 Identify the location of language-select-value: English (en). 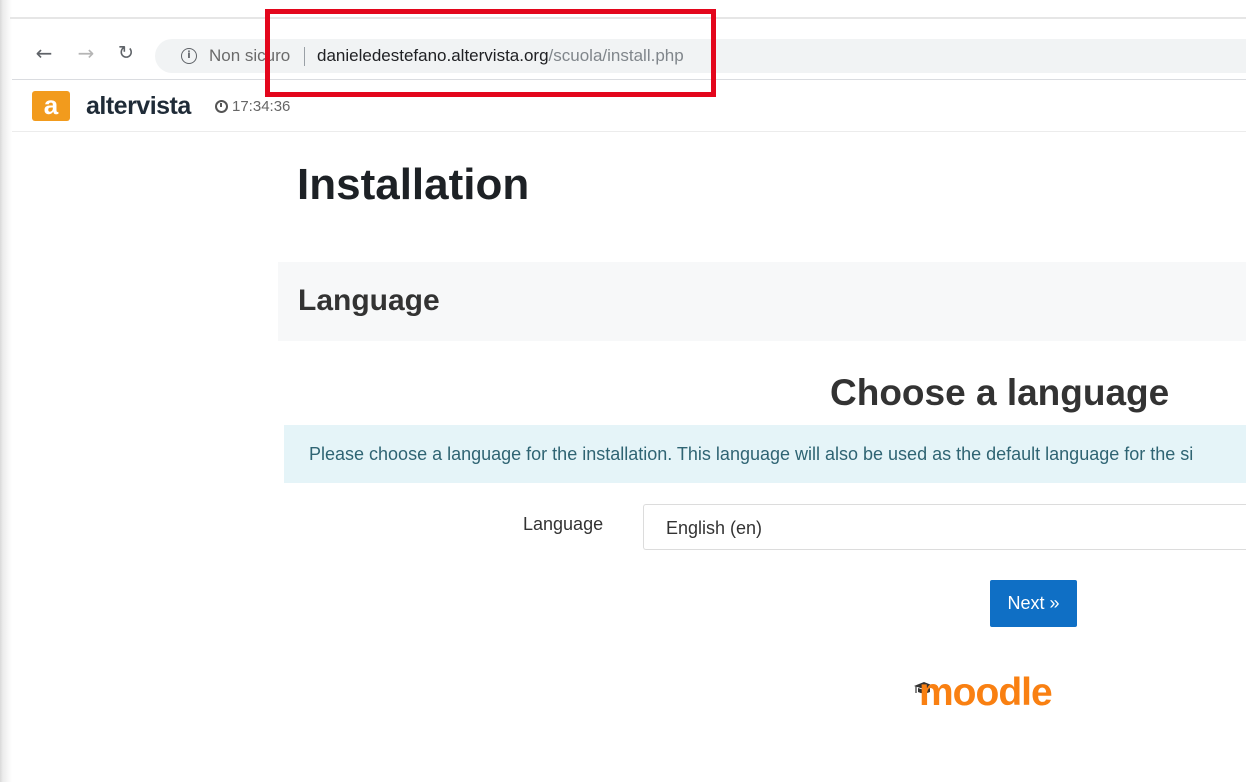
(714, 528).